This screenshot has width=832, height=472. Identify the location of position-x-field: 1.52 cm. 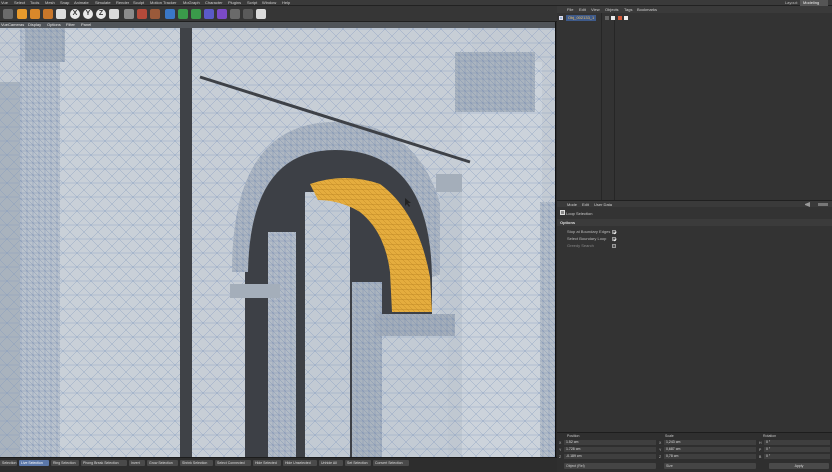
(610, 442).